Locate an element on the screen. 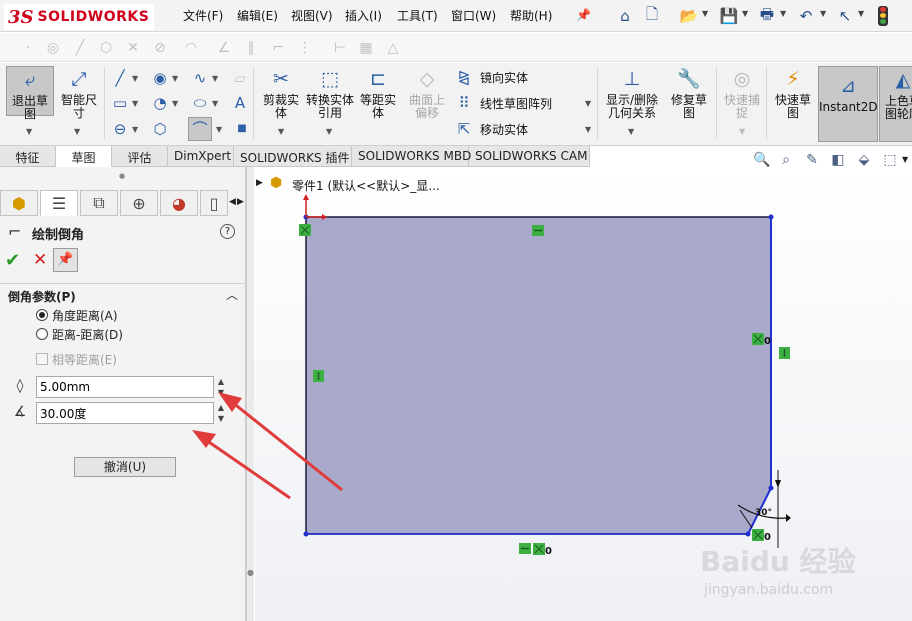 The image size is (912, 621). relation-vertical-left-icon is located at coordinates (318, 376).